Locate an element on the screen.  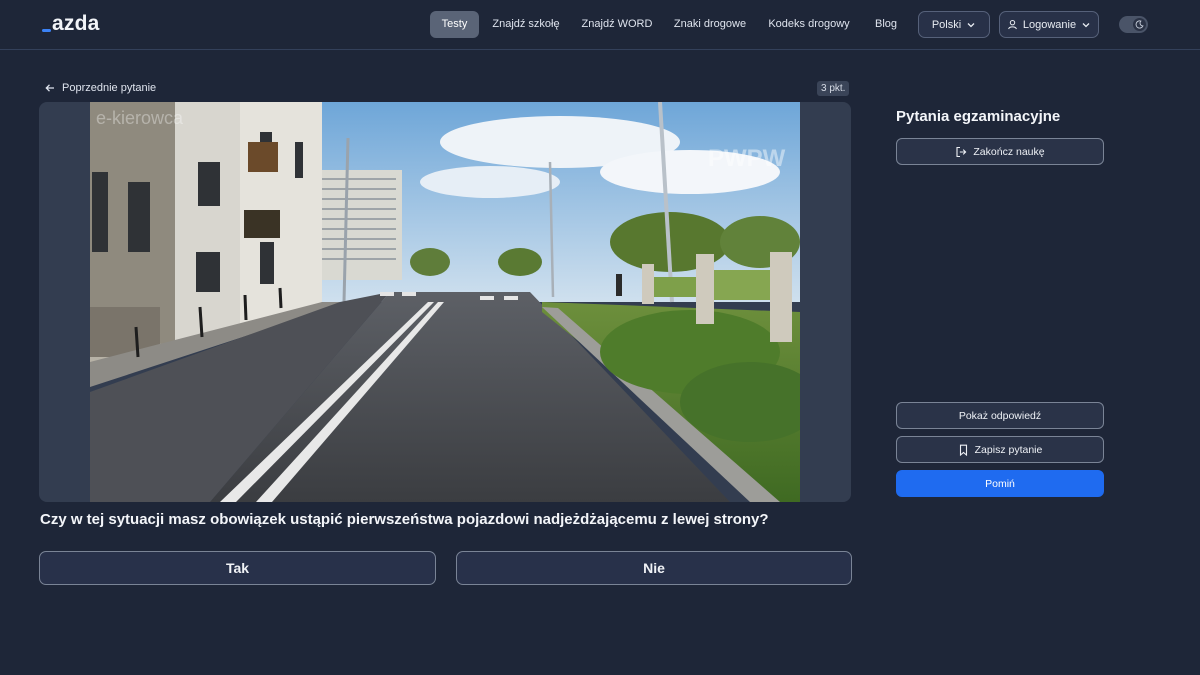
image-watermark-right: PWPW is located at coordinates (747, 158).